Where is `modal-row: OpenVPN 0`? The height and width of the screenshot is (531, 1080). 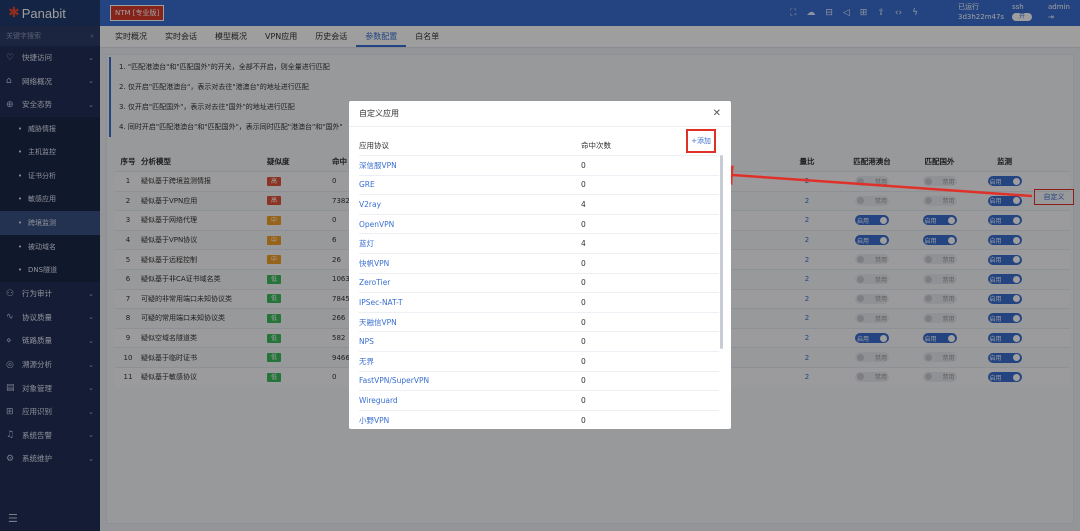 modal-row: OpenVPN 0 is located at coordinates (539, 223).